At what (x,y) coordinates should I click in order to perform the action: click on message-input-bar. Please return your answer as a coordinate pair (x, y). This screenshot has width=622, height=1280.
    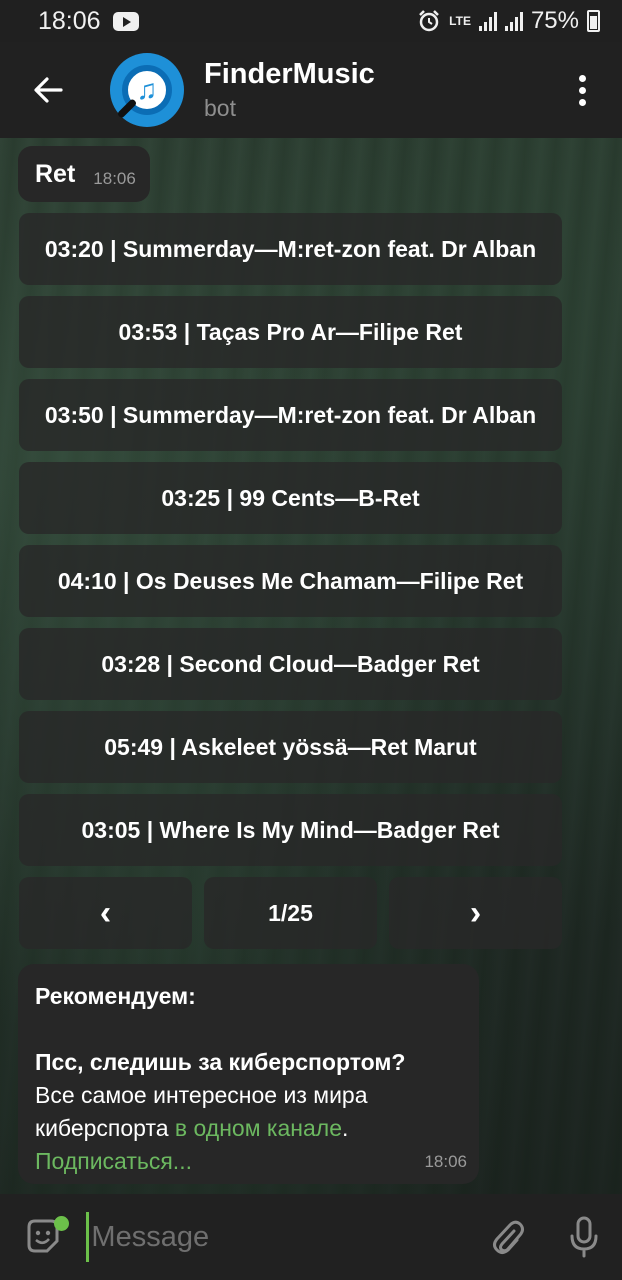
    Looking at the image, I should click on (311, 1237).